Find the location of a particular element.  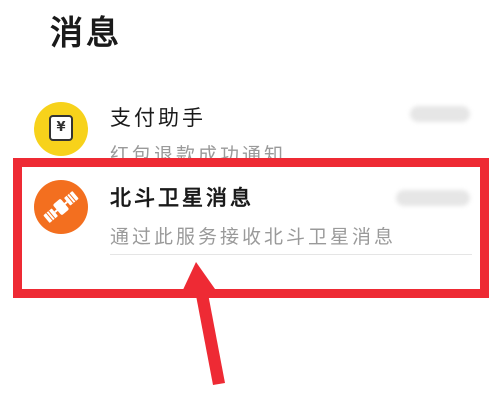

satellite-icon is located at coordinates (61, 207).